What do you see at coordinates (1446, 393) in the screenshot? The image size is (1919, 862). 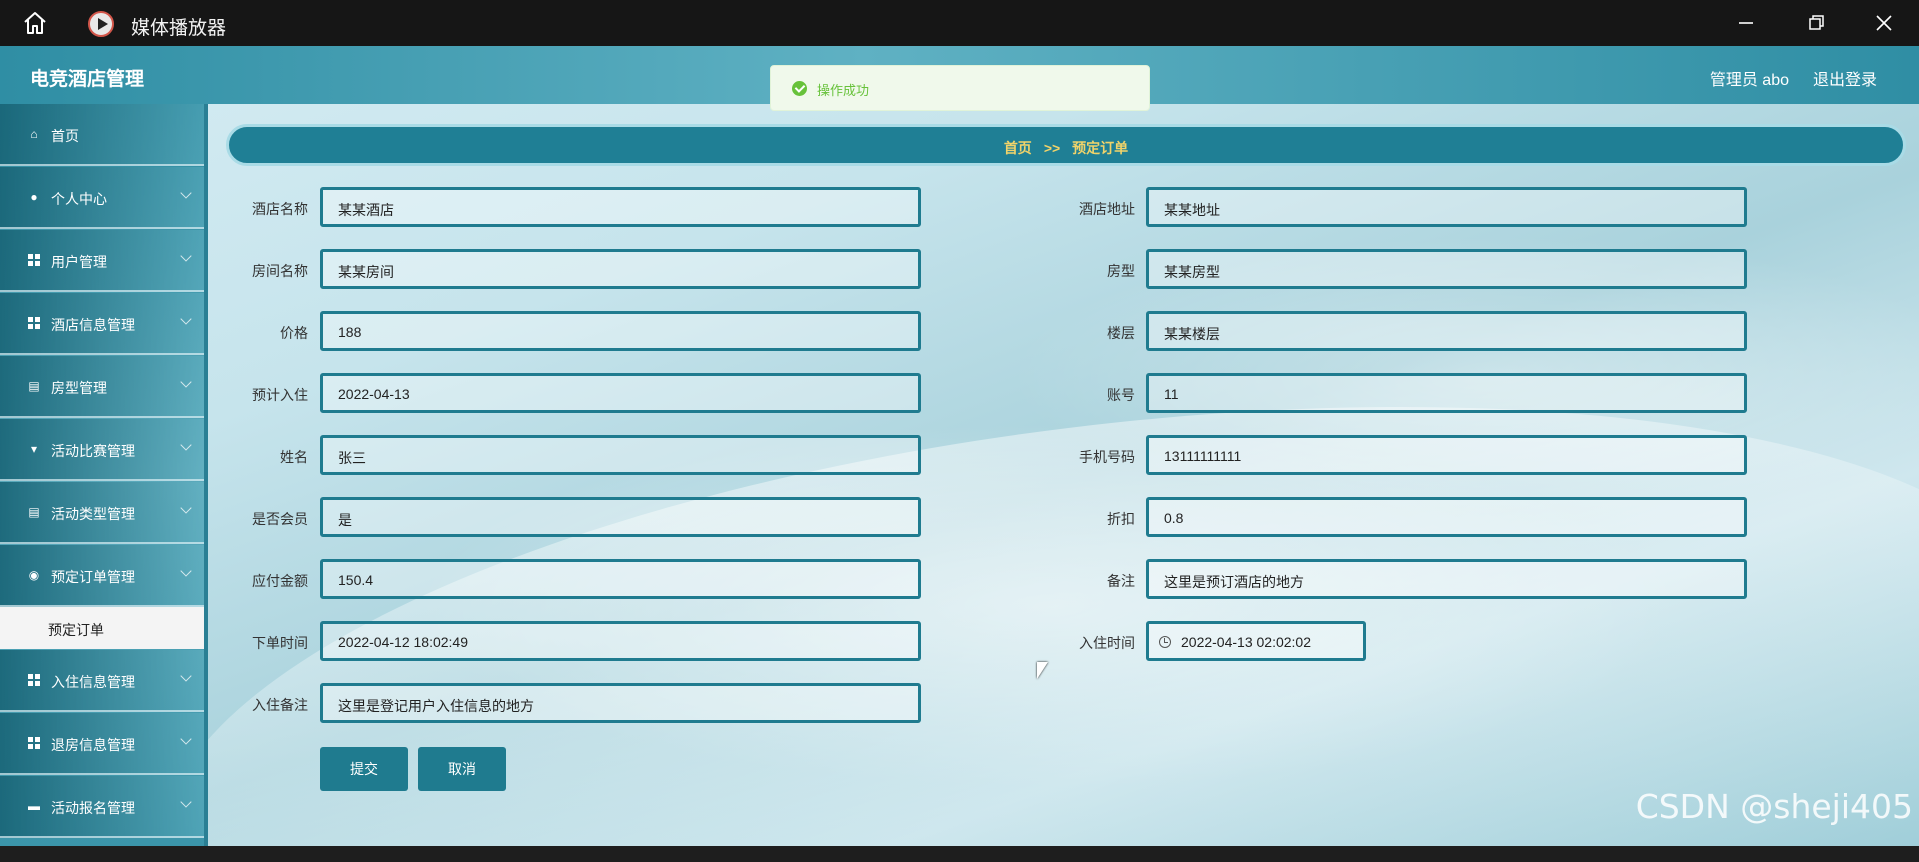 I see `account-field: 11` at bounding box center [1446, 393].